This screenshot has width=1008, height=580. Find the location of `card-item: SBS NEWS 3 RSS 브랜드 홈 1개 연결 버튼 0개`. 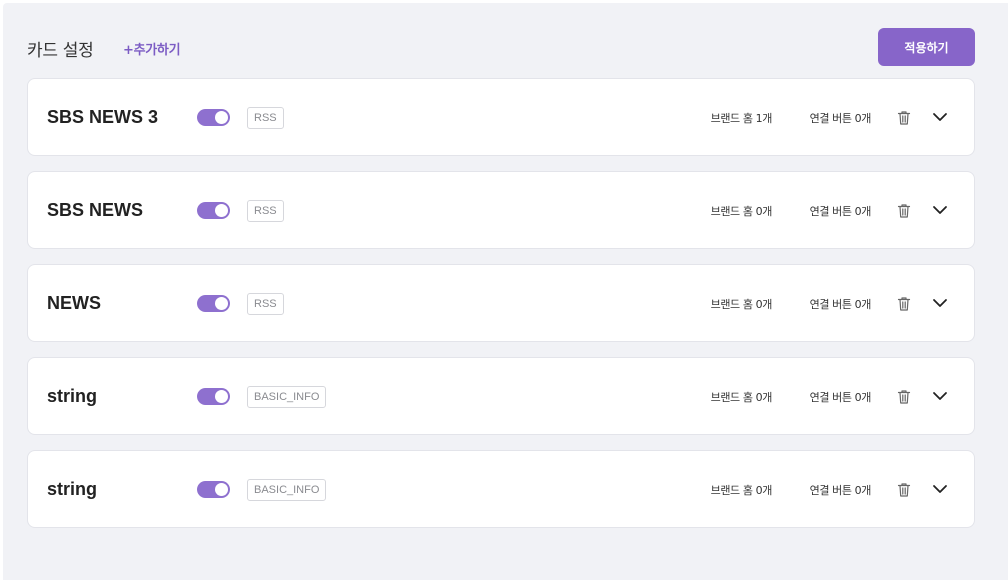

card-item: SBS NEWS 3 RSS 브랜드 홈 1개 연결 버튼 0개 is located at coordinates (501, 117).